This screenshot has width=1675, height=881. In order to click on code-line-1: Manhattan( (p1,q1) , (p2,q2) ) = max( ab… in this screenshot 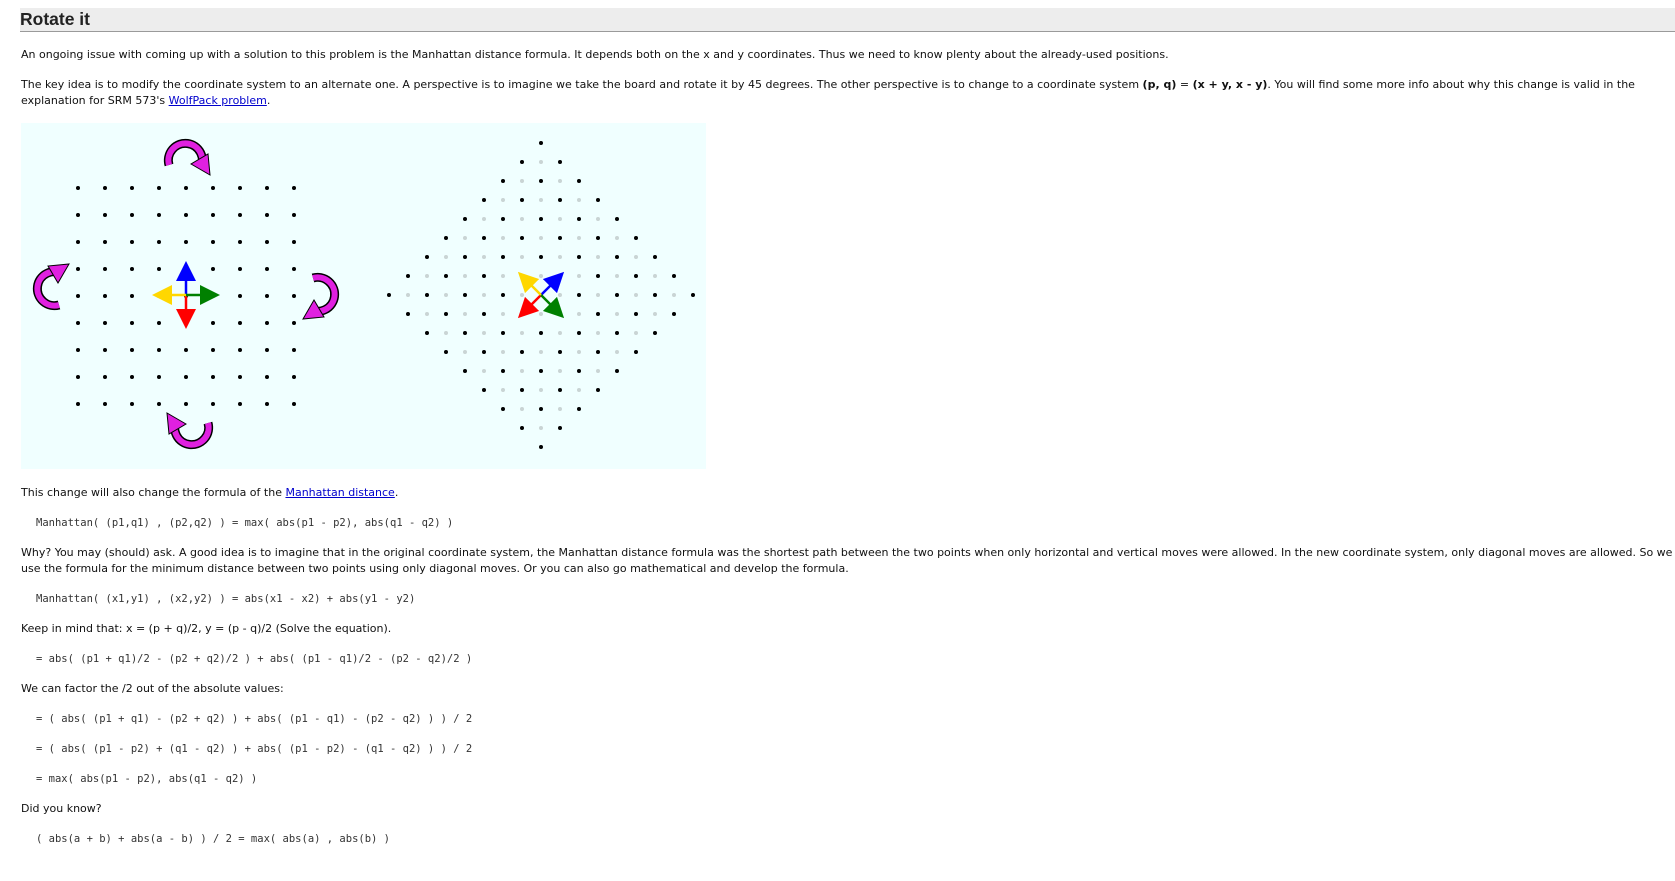, I will do `click(245, 523)`.